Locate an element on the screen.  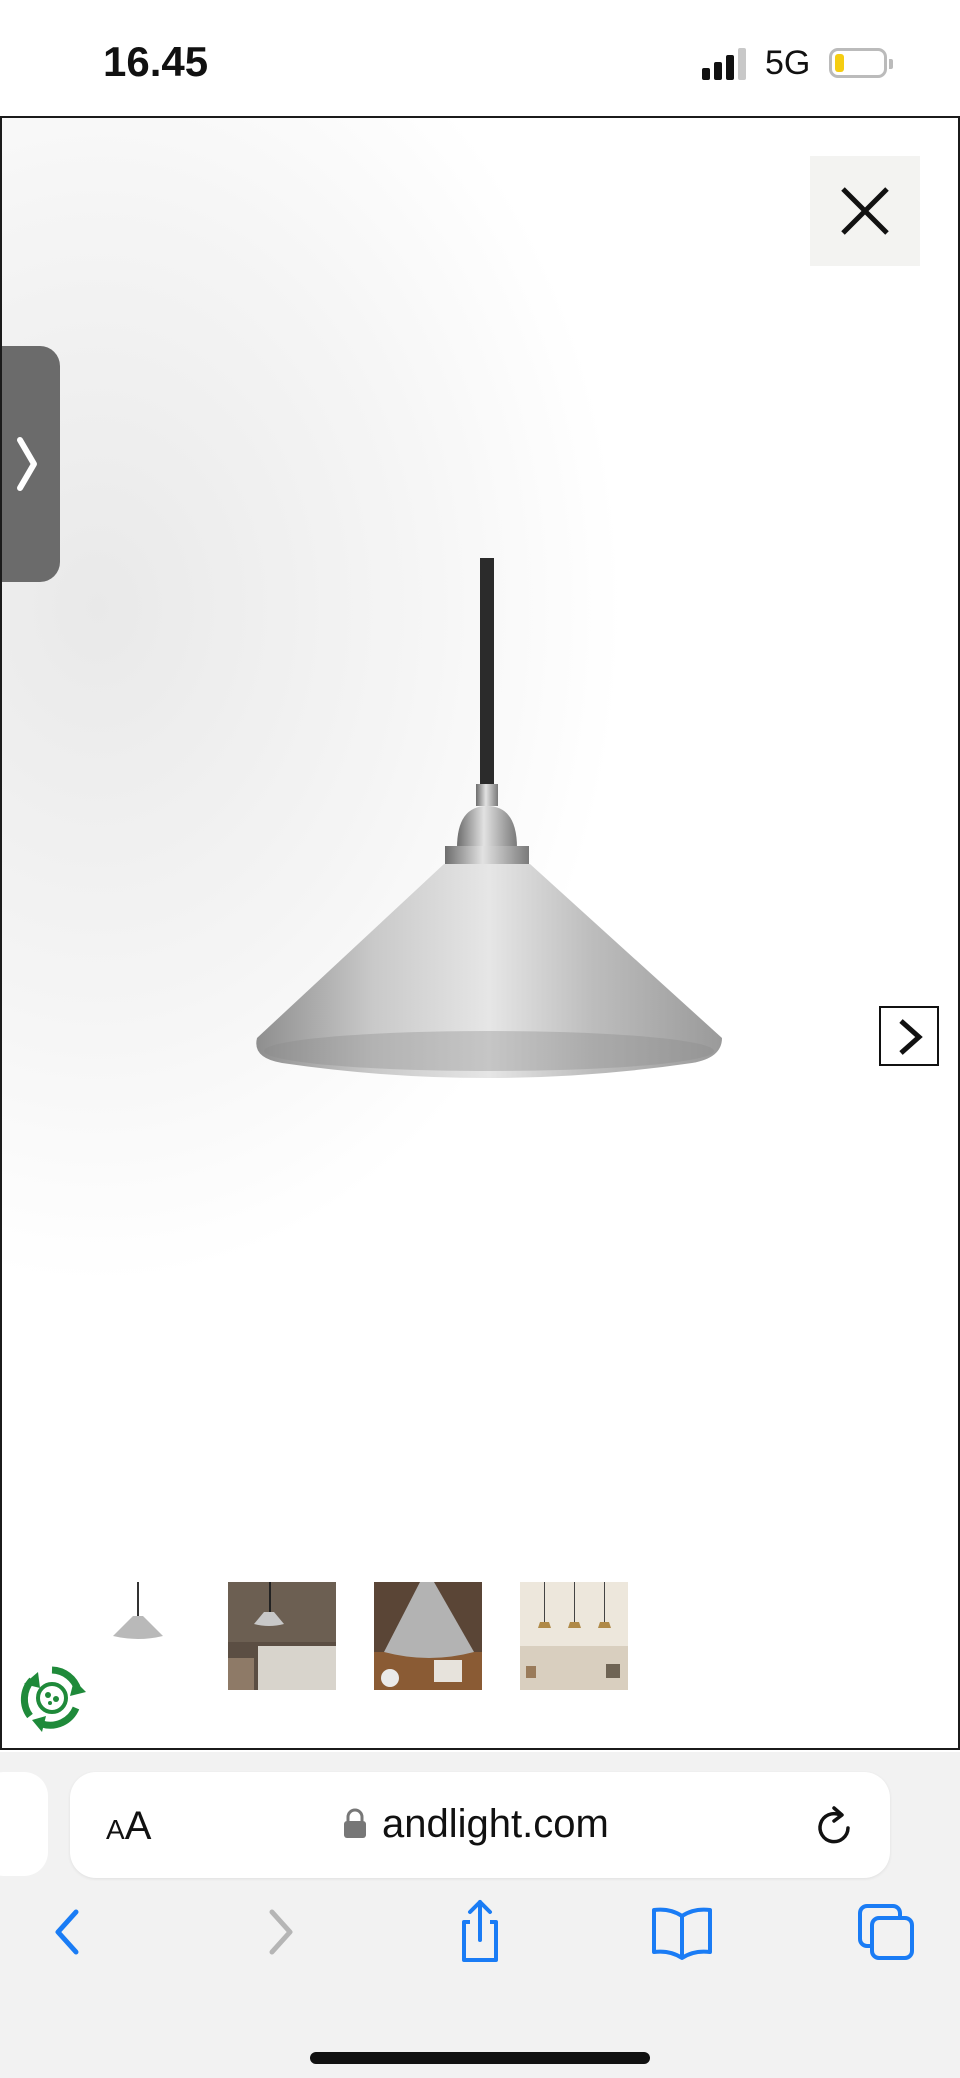
tabs-button is located at coordinates (886, 1932).